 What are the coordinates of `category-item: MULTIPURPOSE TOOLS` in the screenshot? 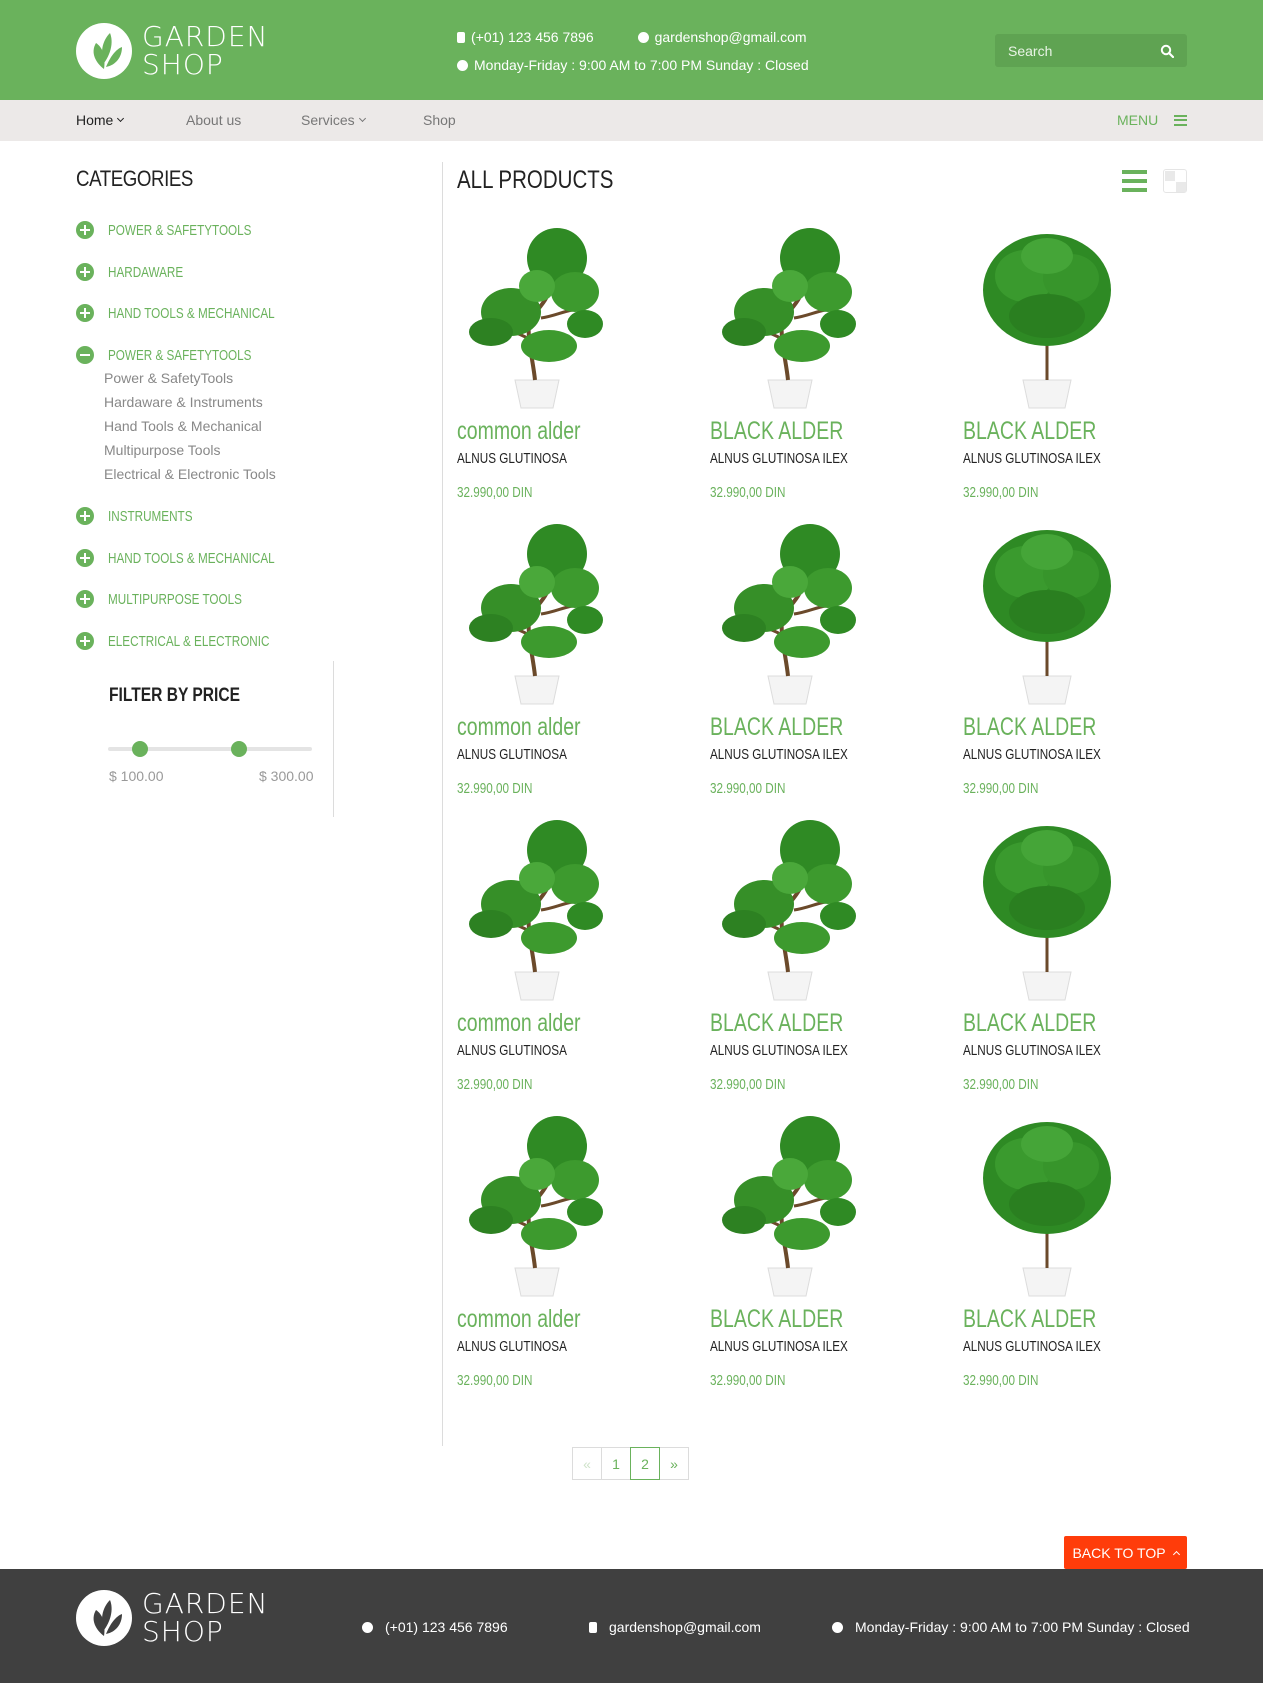 It's located at (178, 599).